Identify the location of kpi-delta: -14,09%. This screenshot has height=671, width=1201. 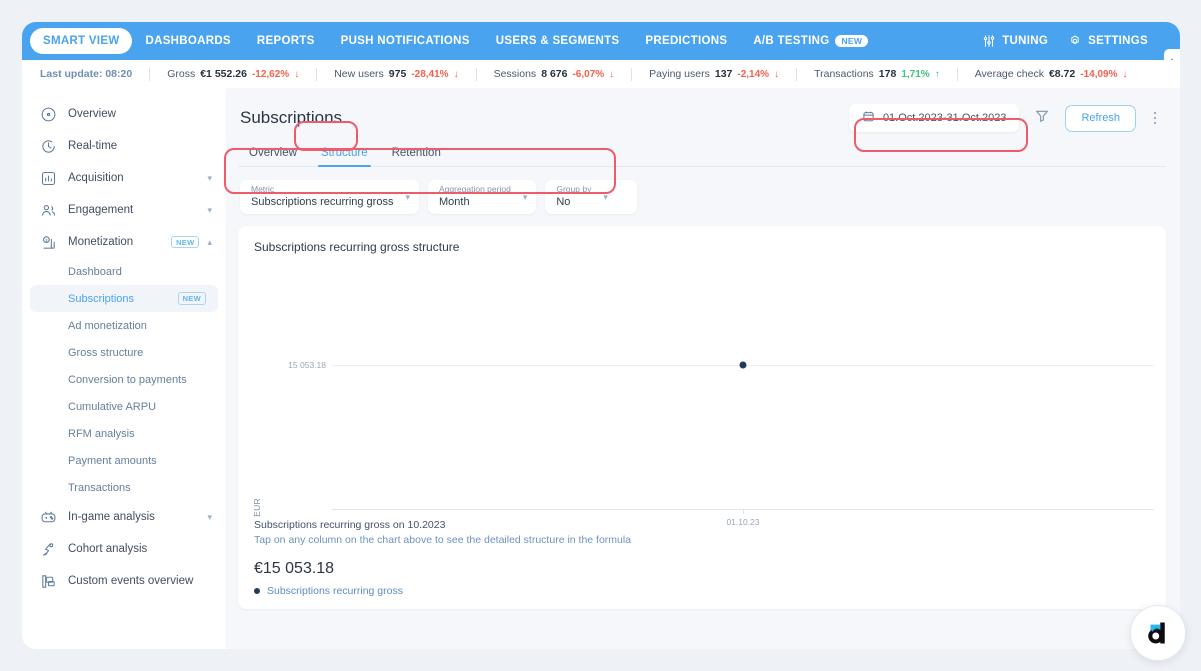
(1099, 74).